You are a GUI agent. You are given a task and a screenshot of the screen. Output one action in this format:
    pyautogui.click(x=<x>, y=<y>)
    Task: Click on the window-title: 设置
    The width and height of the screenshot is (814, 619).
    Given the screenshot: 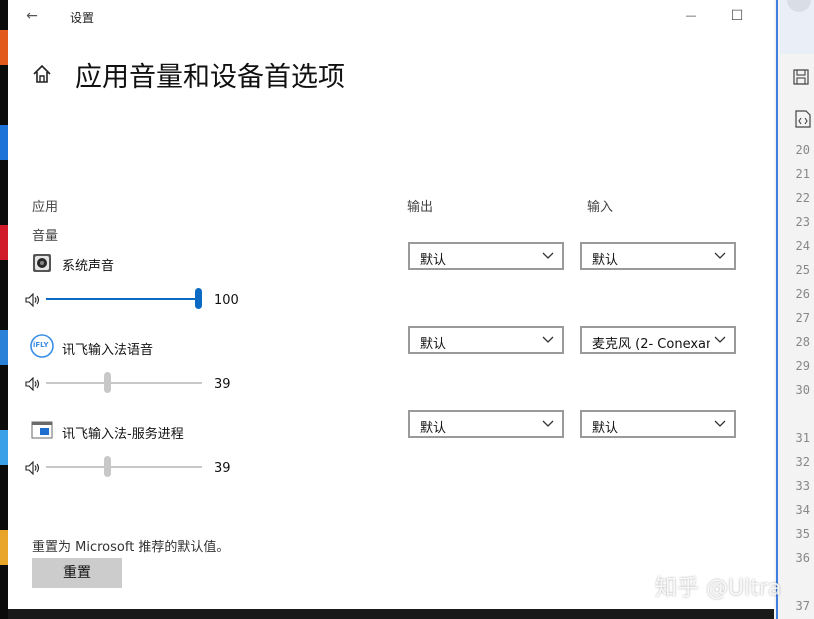 What is the action you would take?
    pyautogui.click(x=82, y=18)
    